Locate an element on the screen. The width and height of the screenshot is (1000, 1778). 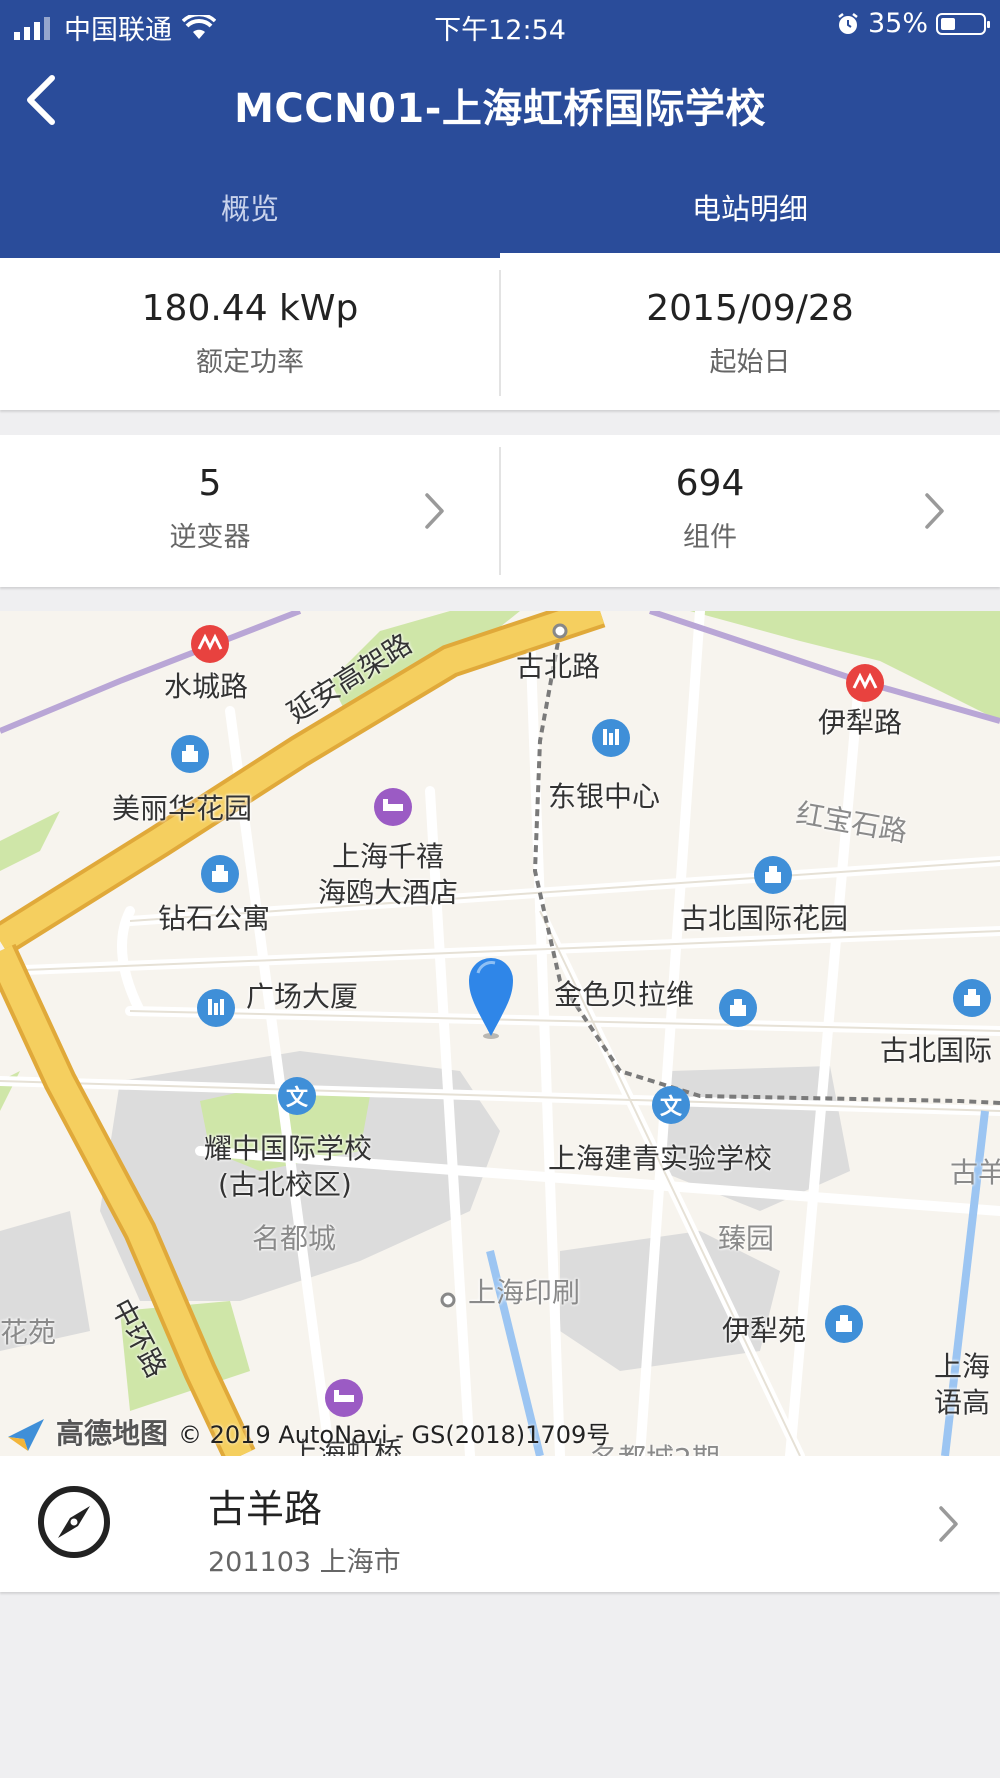
tab-bar: 概览 电站明细 is located at coordinates (500, 209).